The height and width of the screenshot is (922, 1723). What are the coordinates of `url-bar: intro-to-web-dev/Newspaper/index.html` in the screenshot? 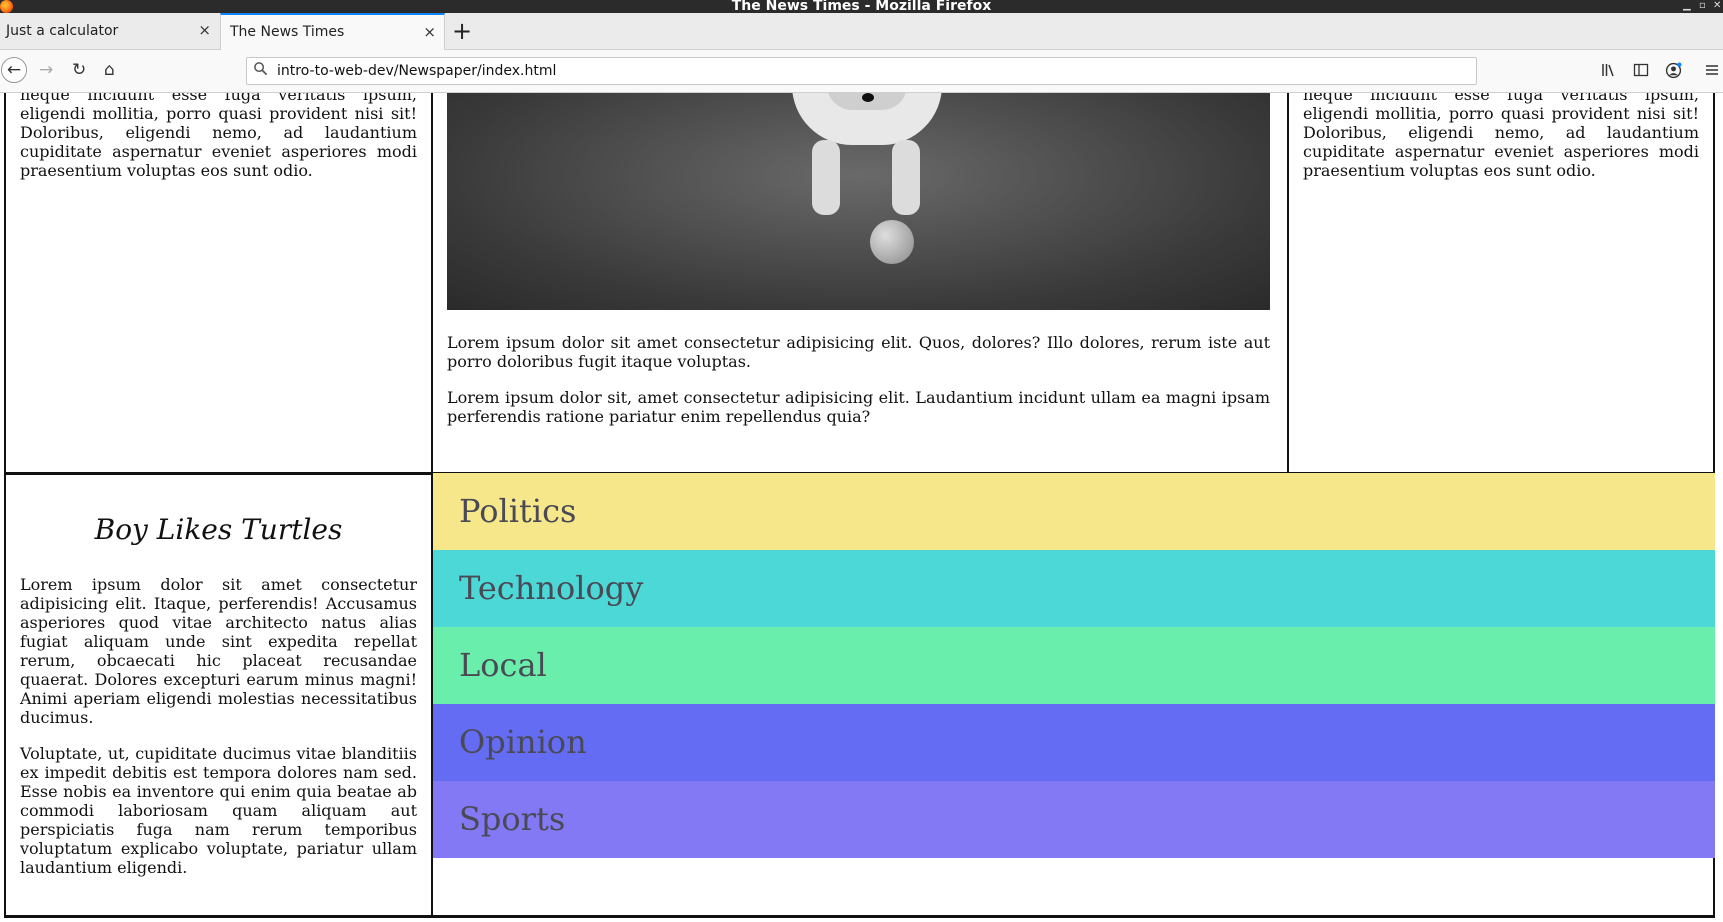 It's located at (861, 71).